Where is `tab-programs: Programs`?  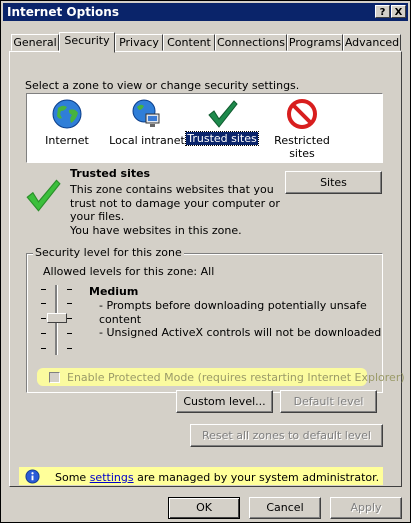 tab-programs: Programs is located at coordinates (315, 42).